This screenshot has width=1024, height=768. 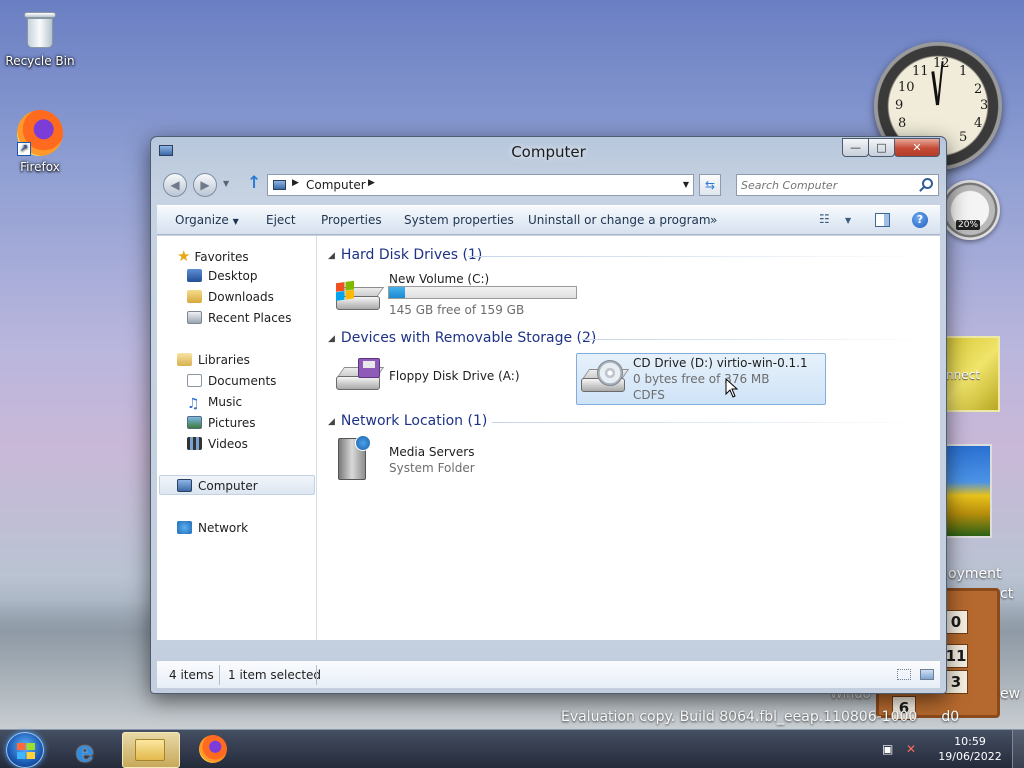 What do you see at coordinates (968, 225) in the screenshot?
I see `meter-percent: 20%` at bounding box center [968, 225].